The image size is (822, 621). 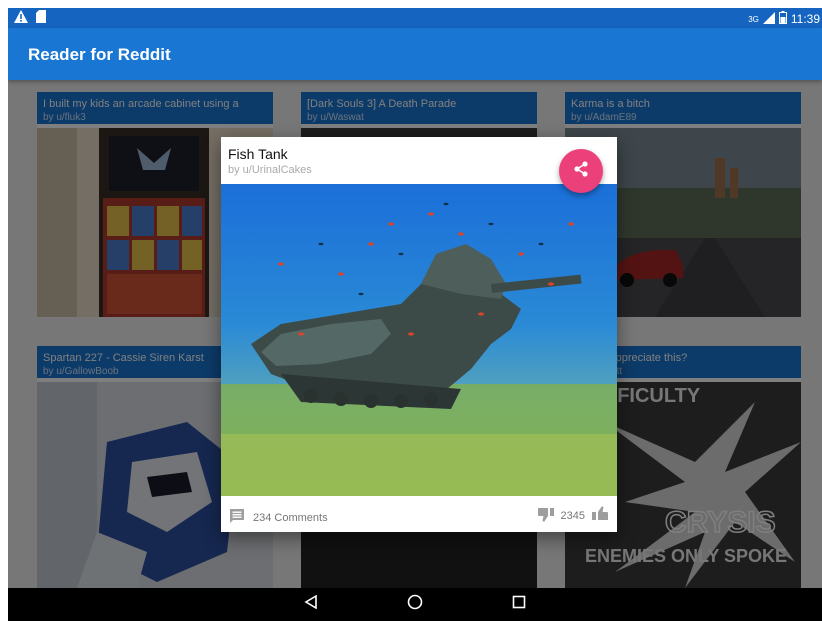 I want to click on recents-icon, so click(x=519, y=604).